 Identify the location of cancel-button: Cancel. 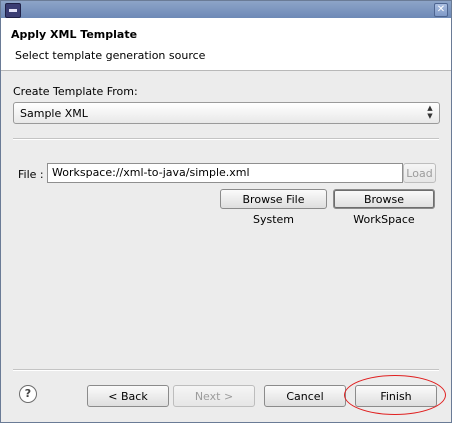
(305, 396).